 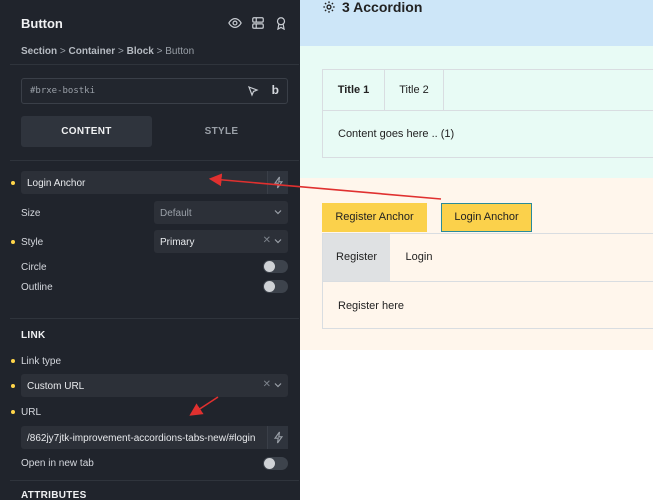 What do you see at coordinates (275, 463) in the screenshot?
I see `open-new-tab-toggle` at bounding box center [275, 463].